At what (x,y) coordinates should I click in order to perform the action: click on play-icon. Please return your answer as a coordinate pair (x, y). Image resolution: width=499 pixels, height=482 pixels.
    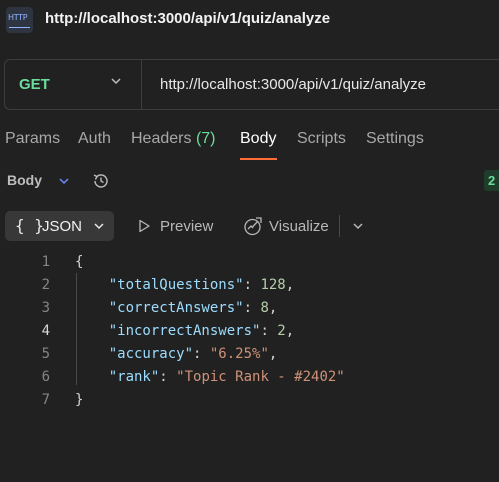
    Looking at the image, I should click on (144, 226).